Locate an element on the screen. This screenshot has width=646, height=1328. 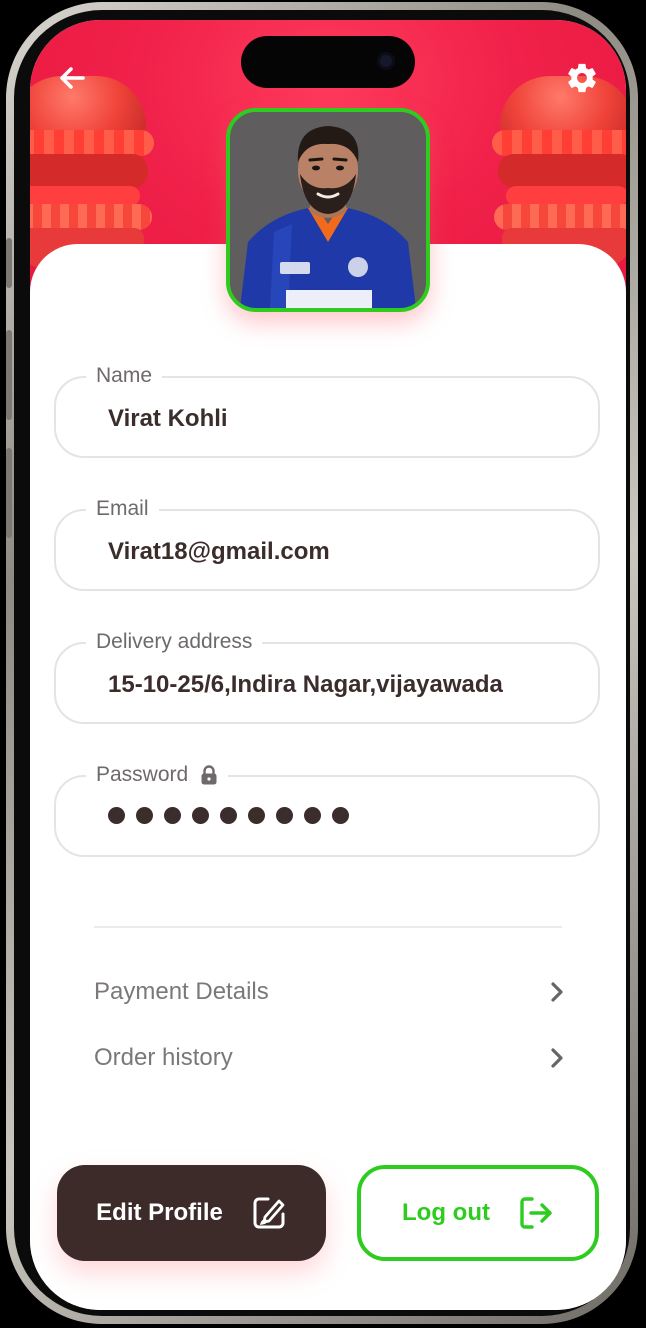
name-value: Virat Kohli is located at coordinates (168, 419).